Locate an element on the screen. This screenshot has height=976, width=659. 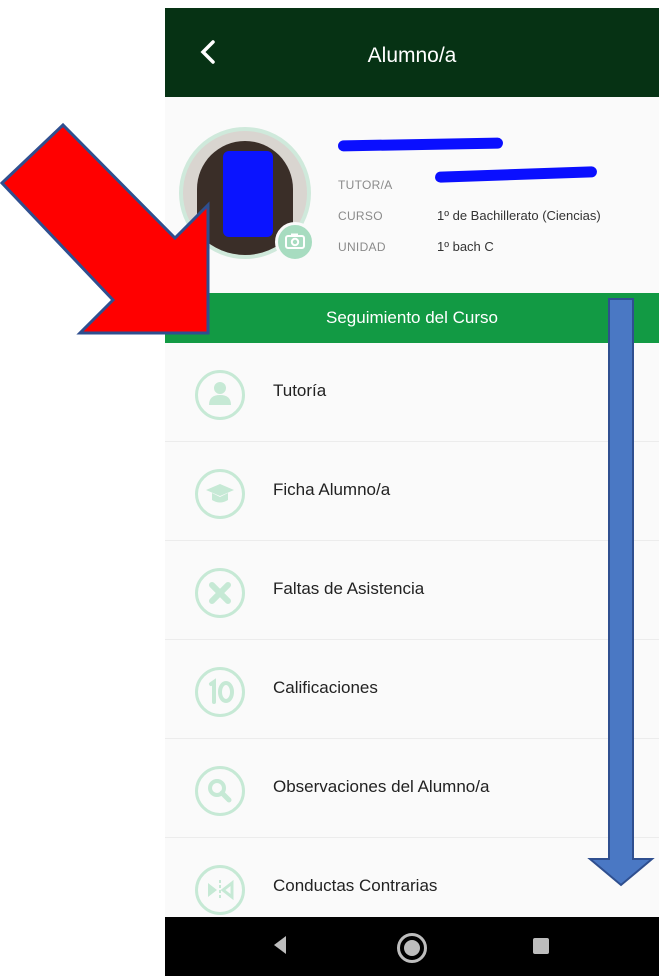
person-icon is located at coordinates (220, 395).